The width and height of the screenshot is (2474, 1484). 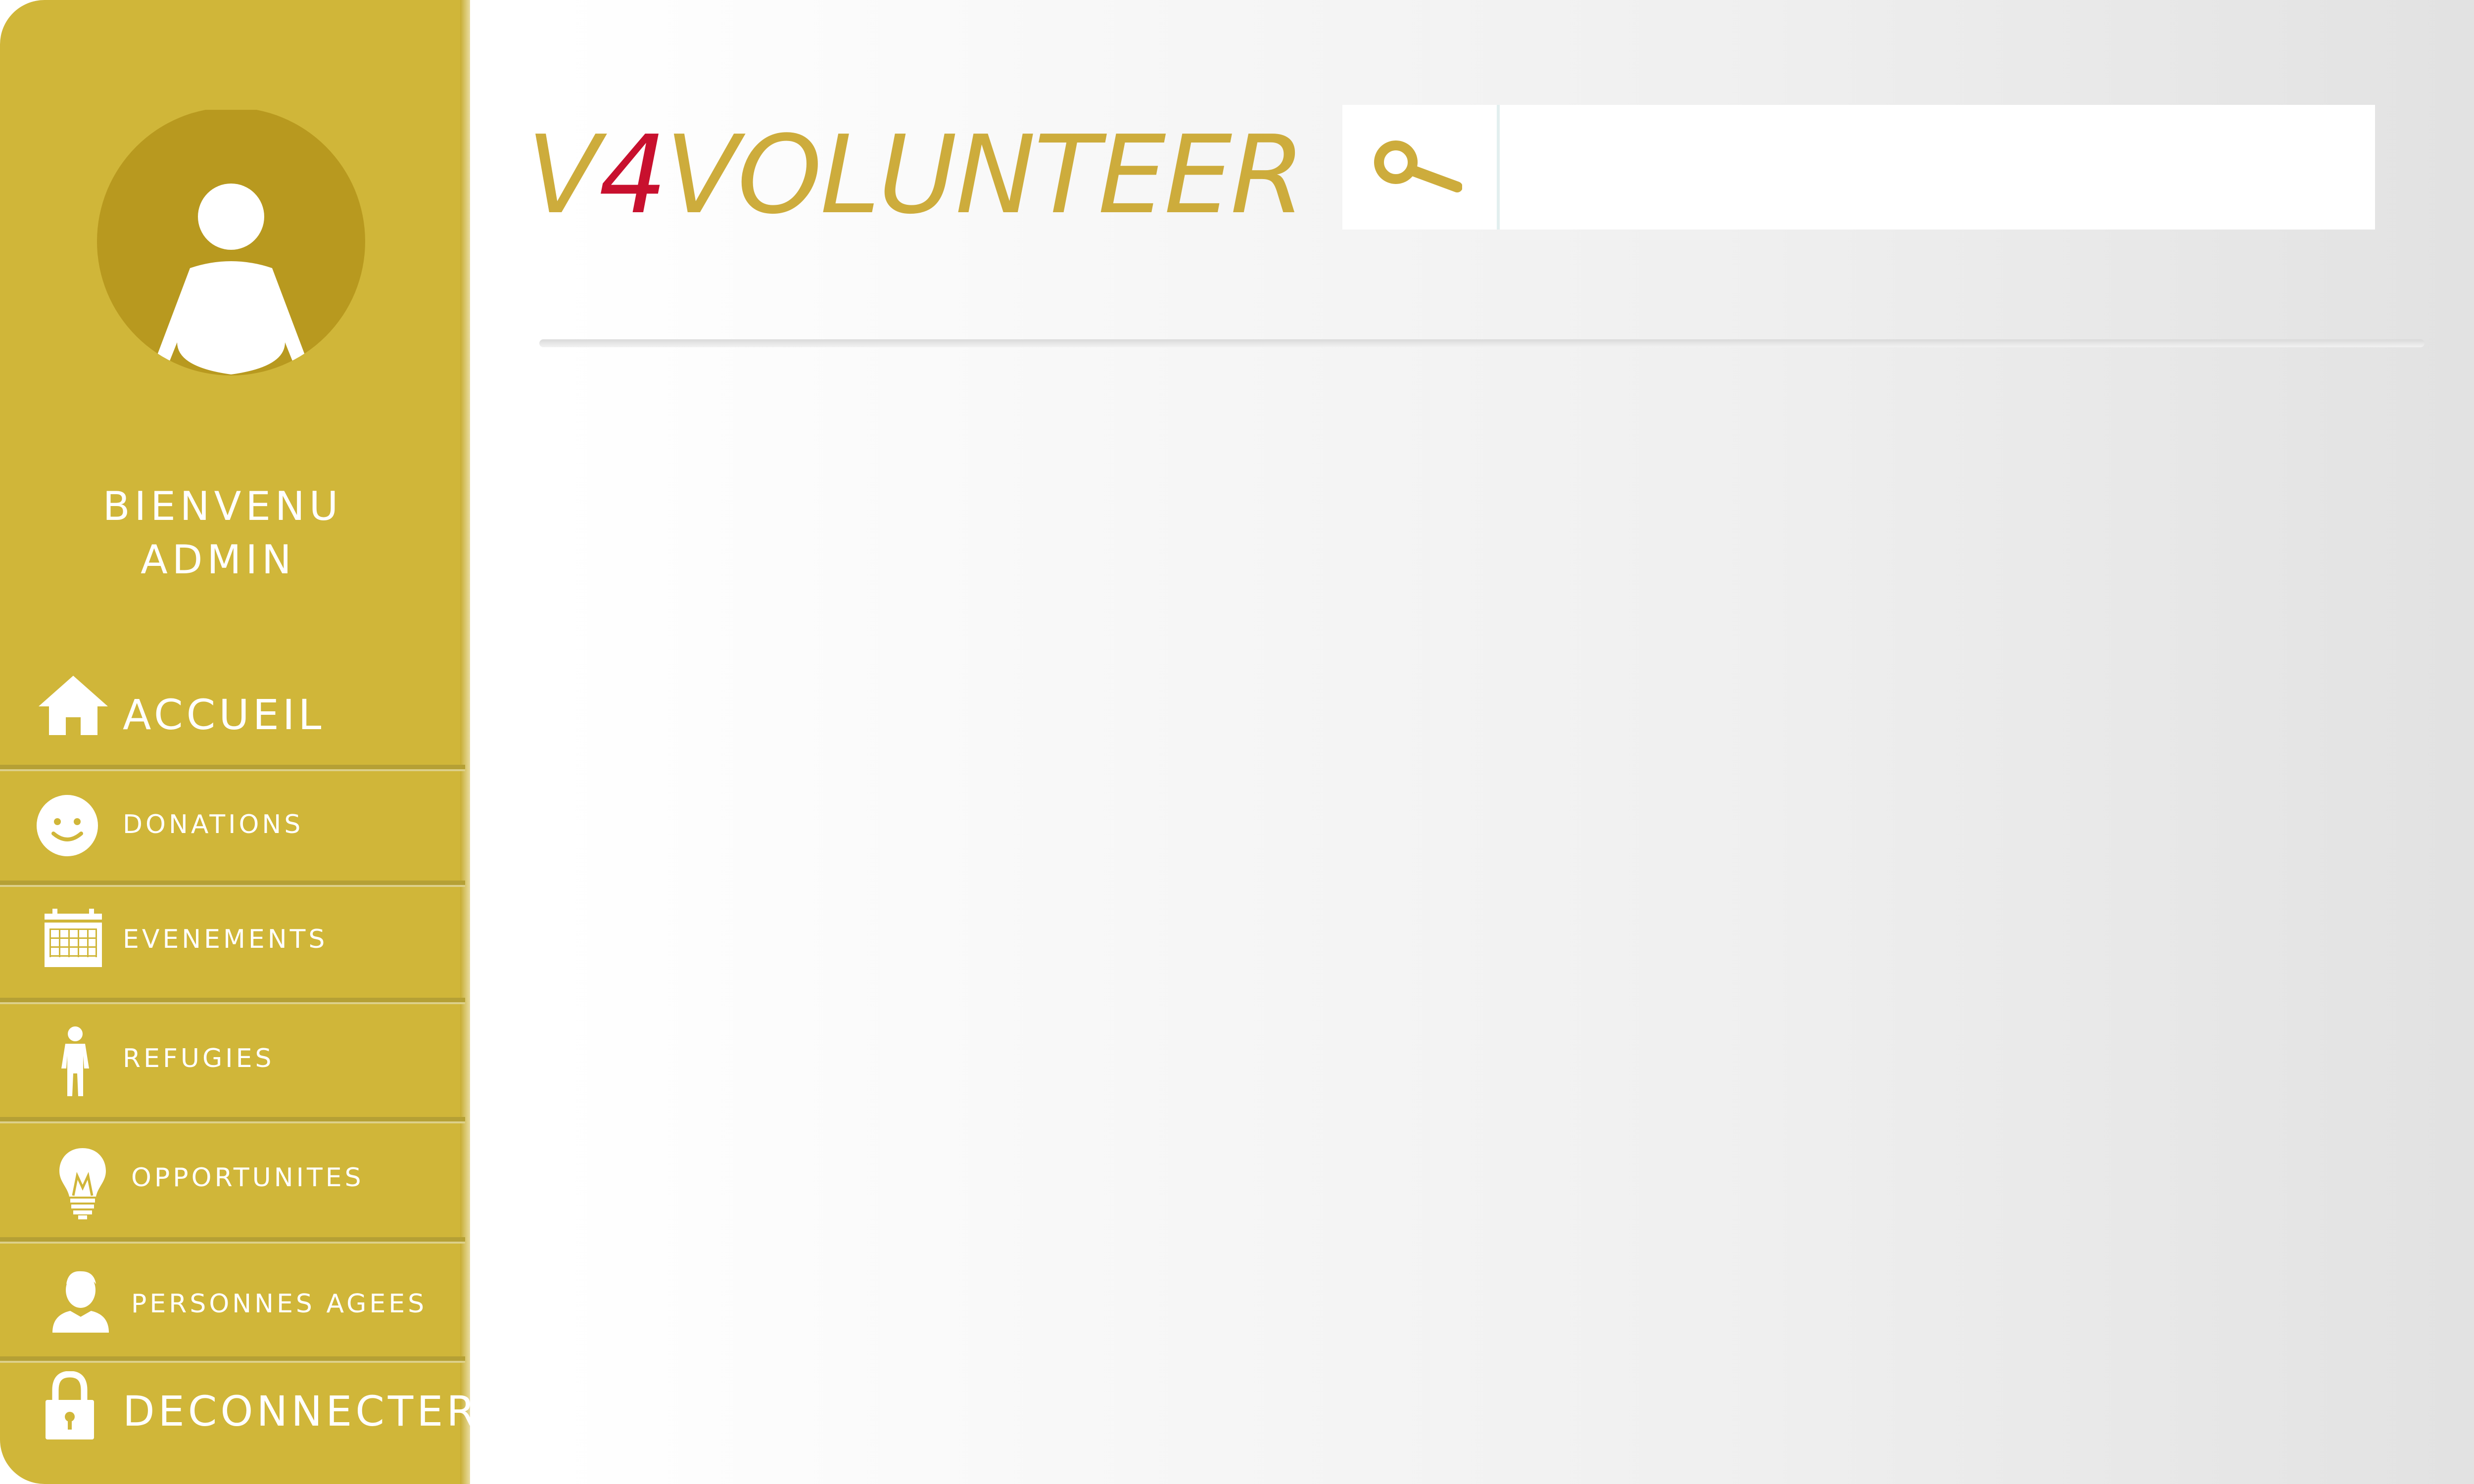 I want to click on sidebar-item-evenements: EVENEMENTS, so click(x=233, y=943).